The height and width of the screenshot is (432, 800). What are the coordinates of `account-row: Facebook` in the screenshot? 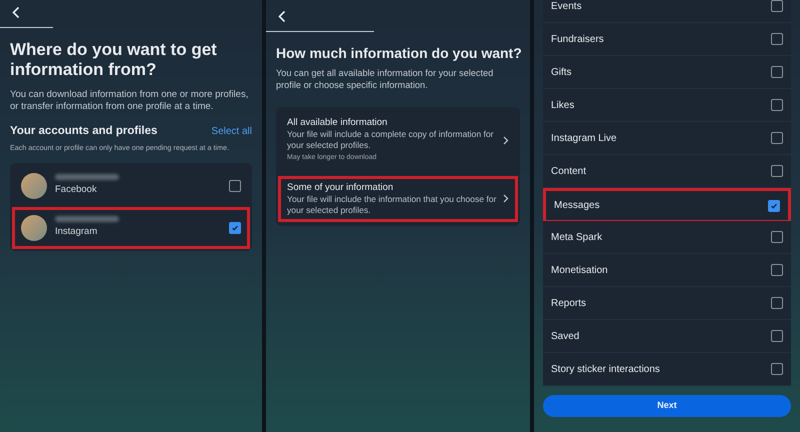 It's located at (131, 186).